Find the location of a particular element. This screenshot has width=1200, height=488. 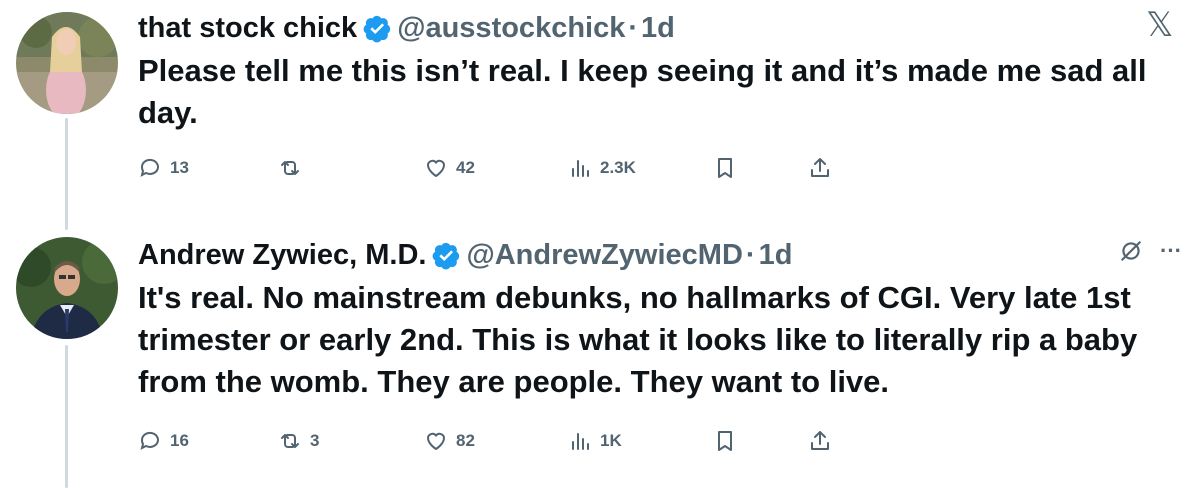

action-bar: 13 42 2.3K is located at coordinates (508, 168).